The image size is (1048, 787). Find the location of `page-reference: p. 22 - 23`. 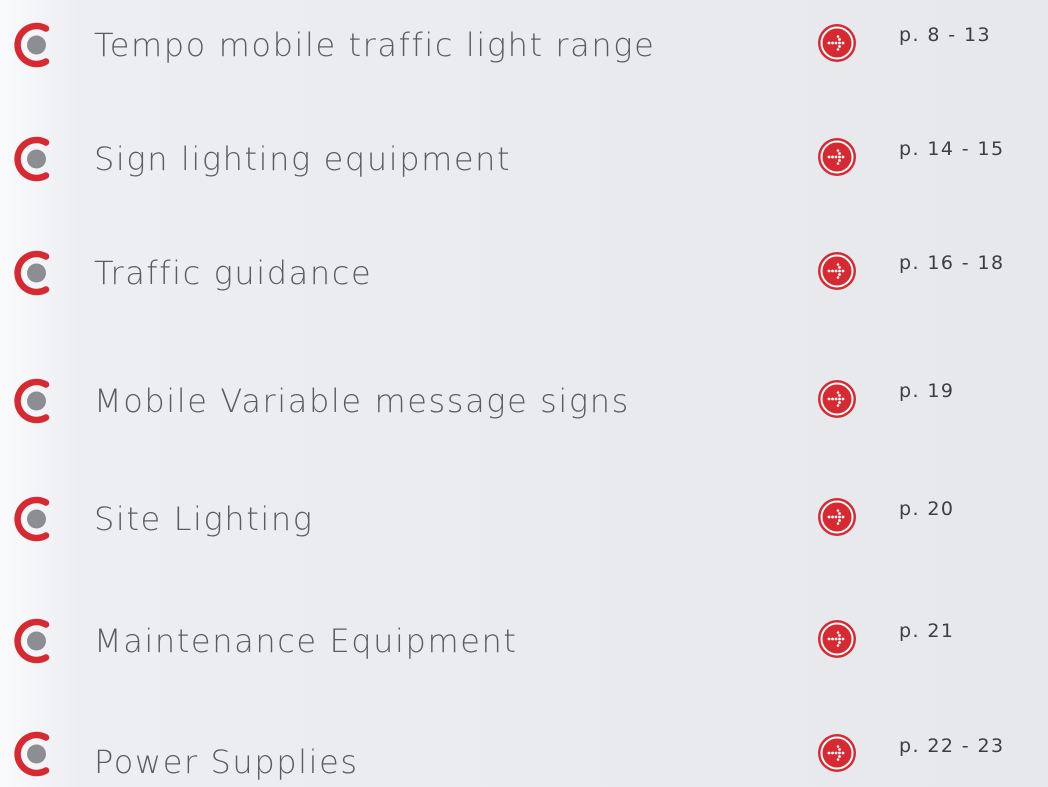

page-reference: p. 22 - 23 is located at coordinates (952, 746).